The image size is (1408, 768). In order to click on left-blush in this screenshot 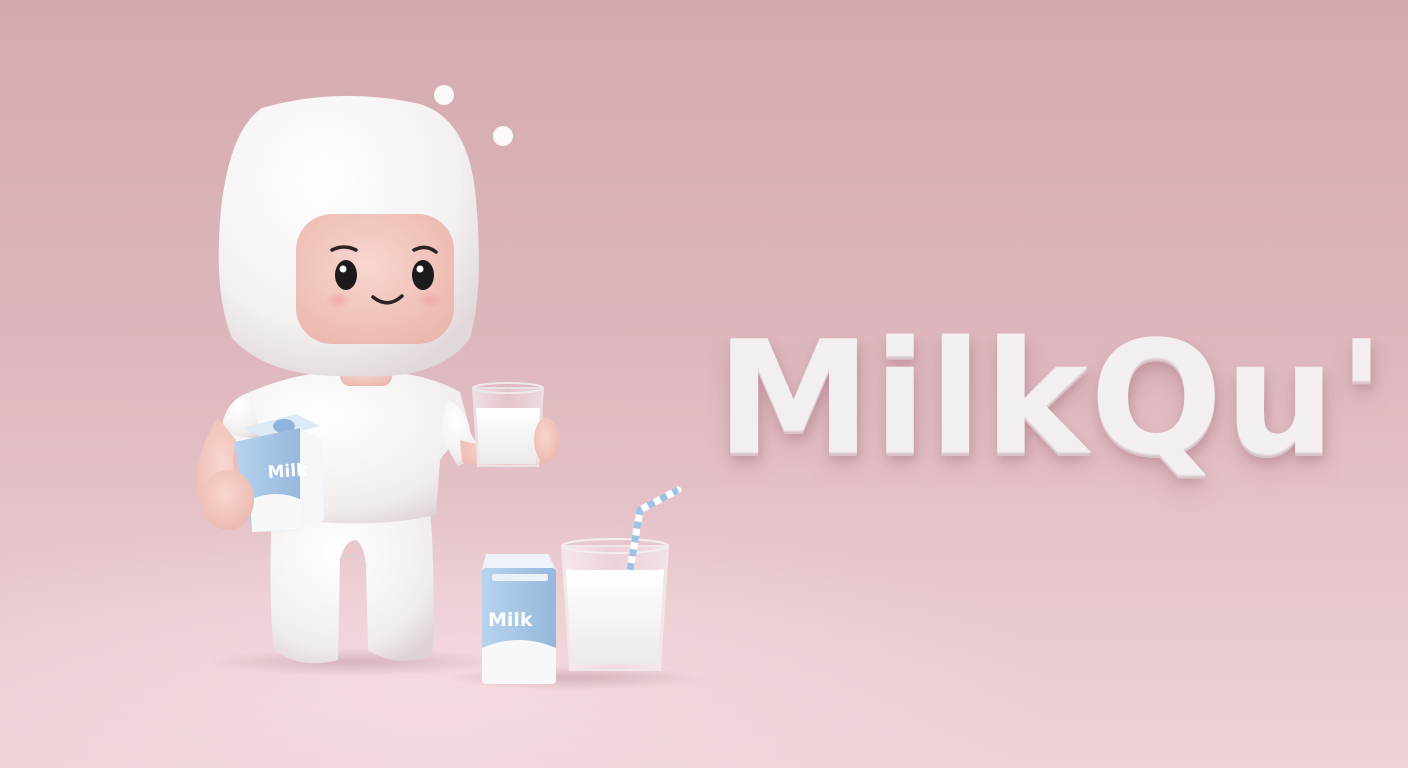, I will do `click(338, 300)`.